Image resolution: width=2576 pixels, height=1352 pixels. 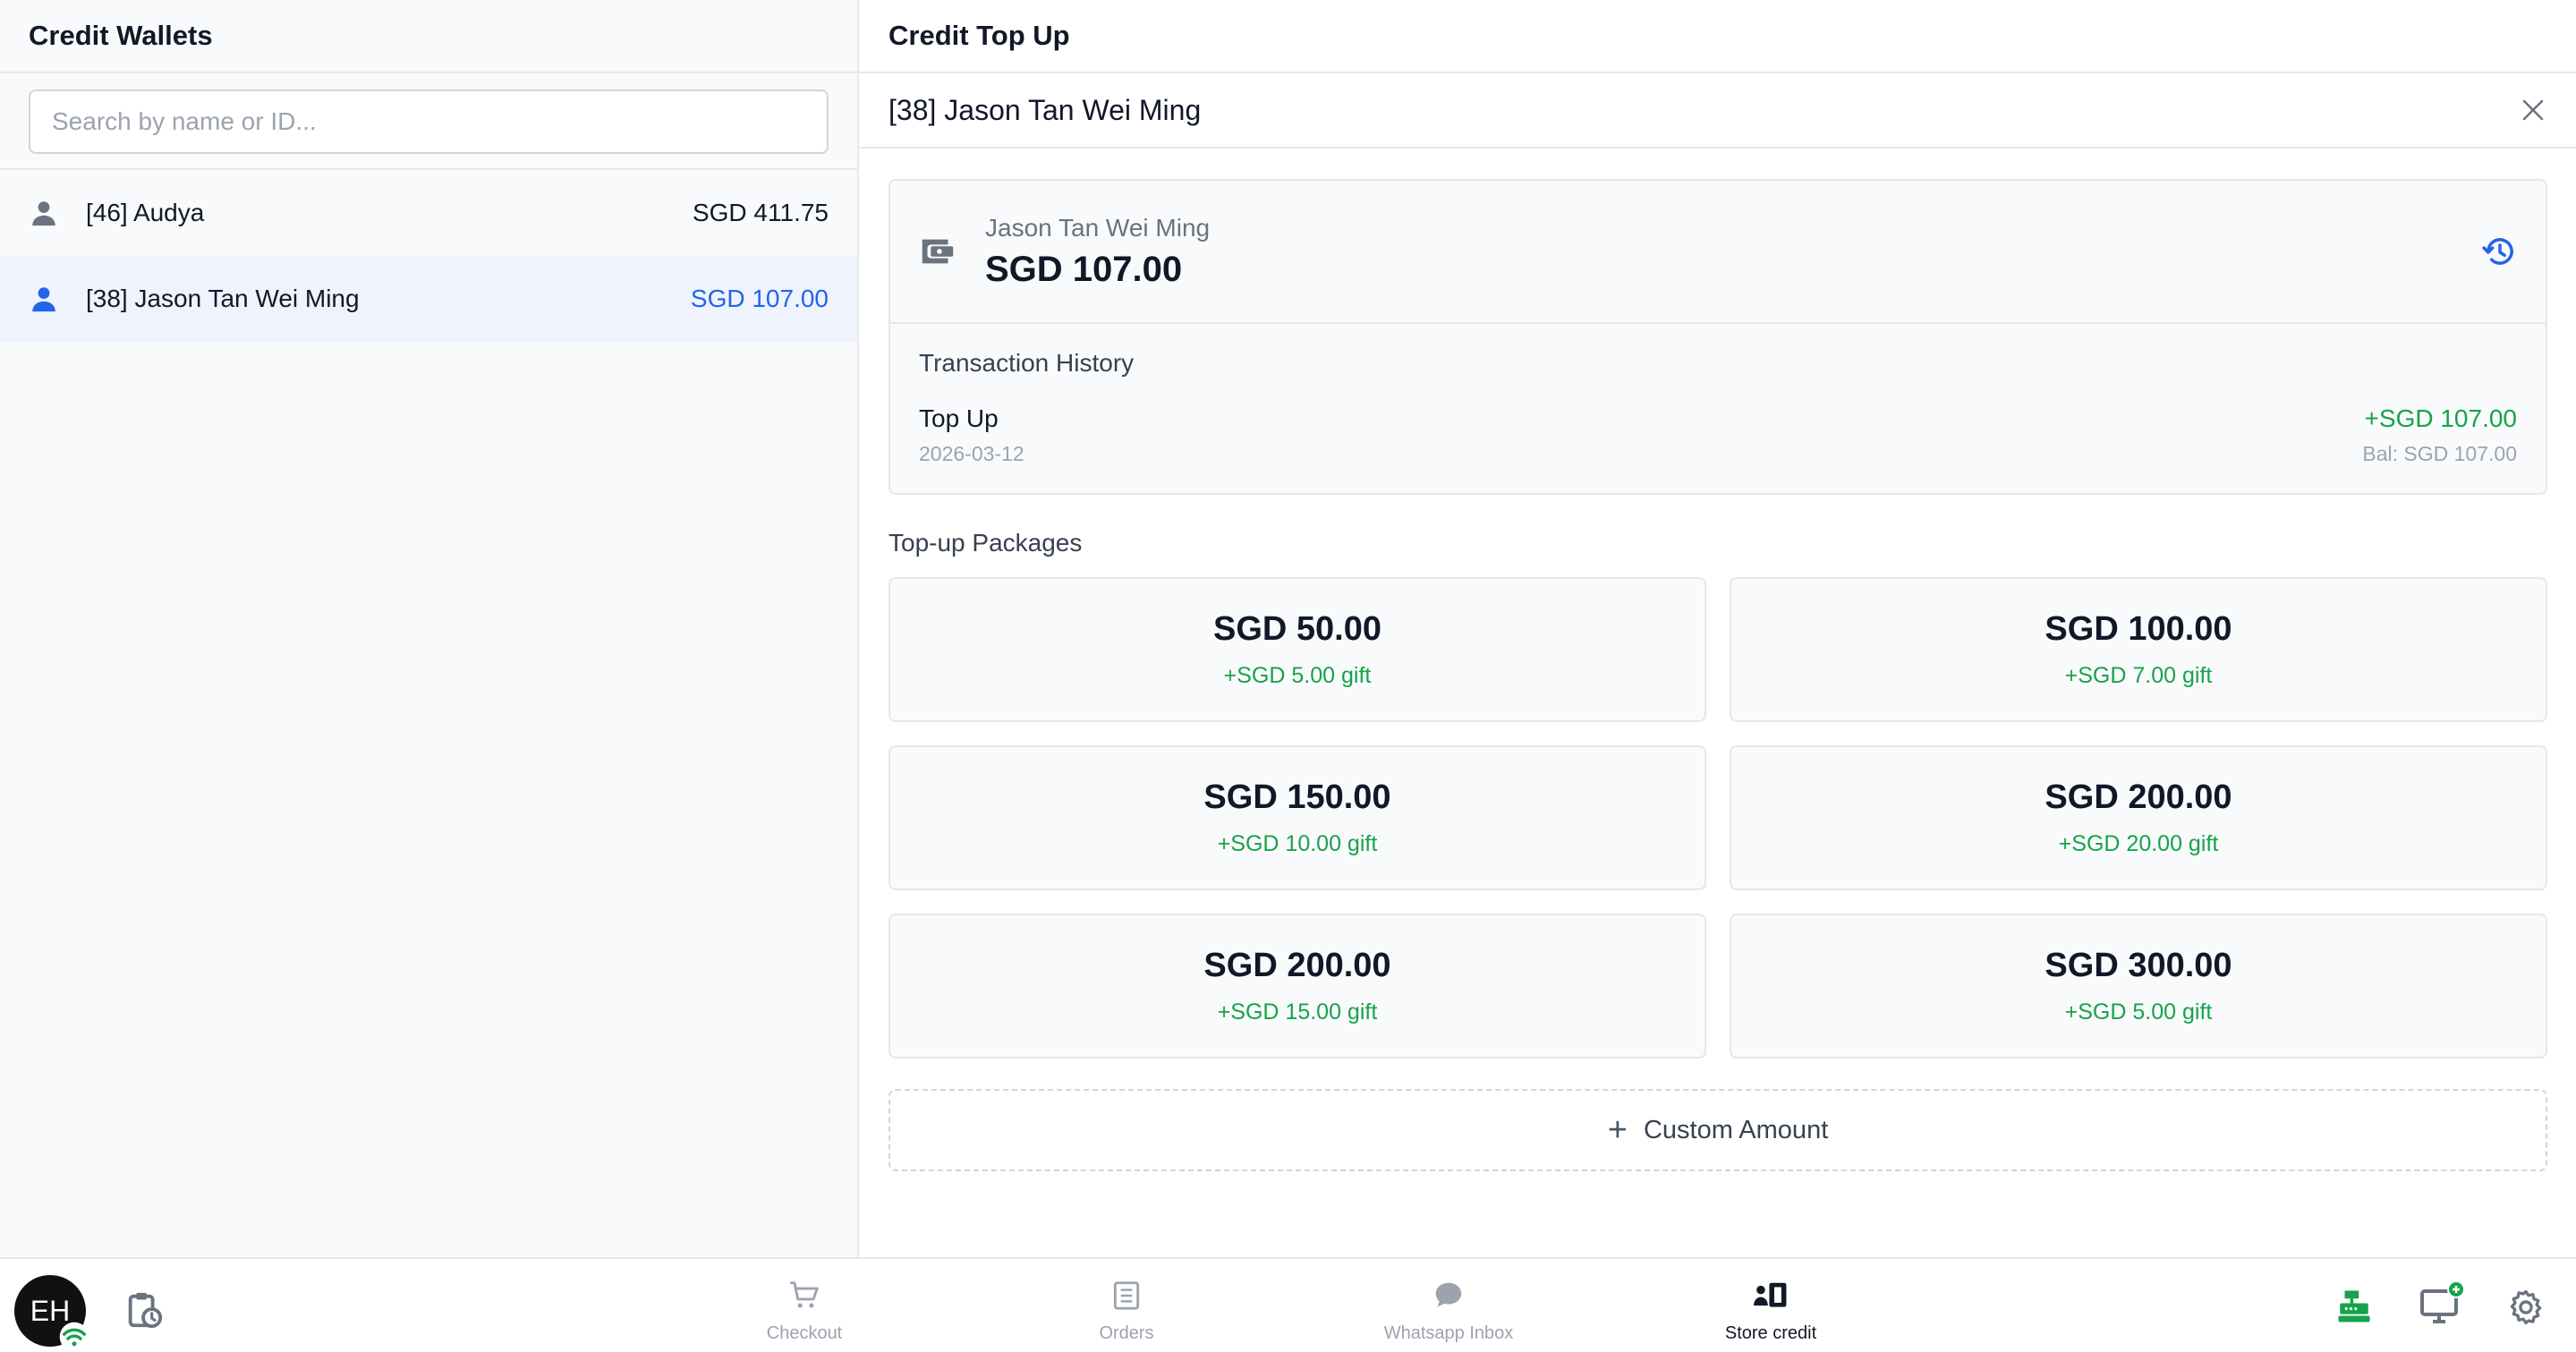 What do you see at coordinates (1617, 1129) in the screenshot?
I see `plus-icon: +` at bounding box center [1617, 1129].